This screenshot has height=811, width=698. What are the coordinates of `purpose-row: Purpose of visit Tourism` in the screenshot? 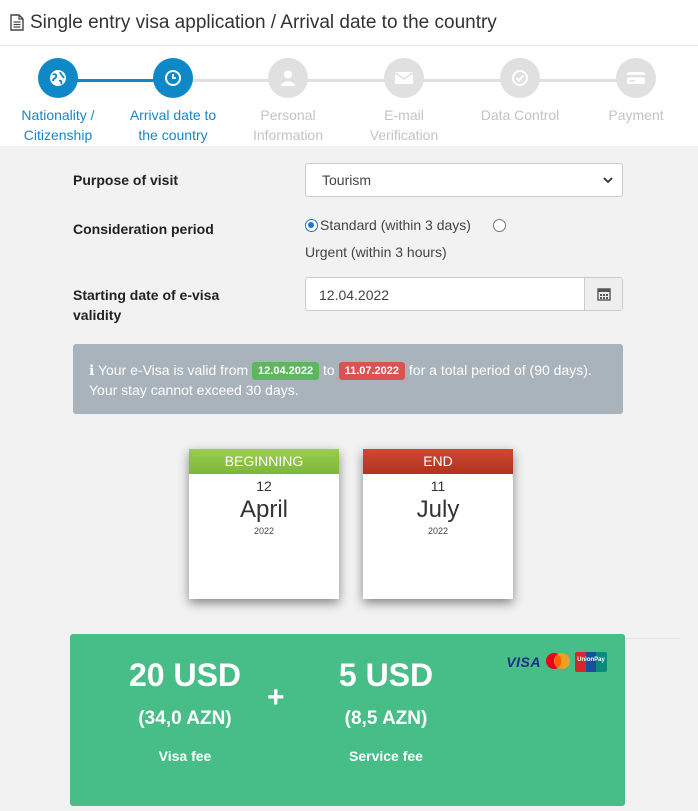 It's located at (348, 180).